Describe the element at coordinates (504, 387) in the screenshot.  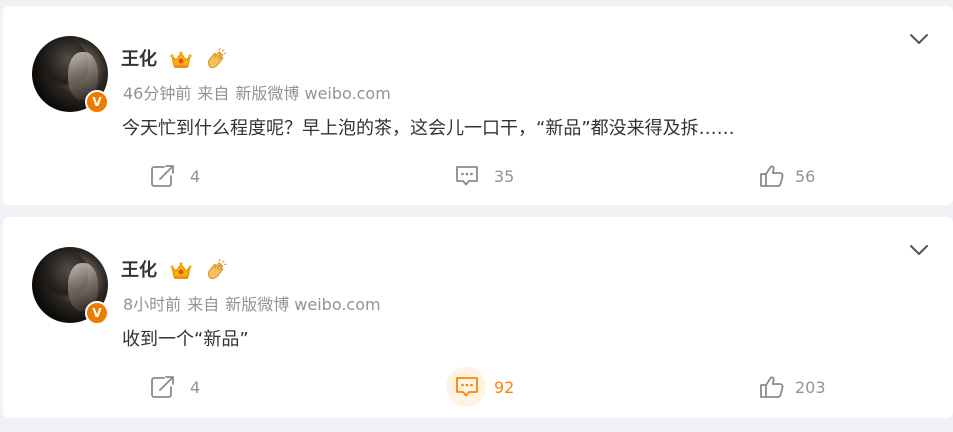
I see `comment-count: 92` at that location.